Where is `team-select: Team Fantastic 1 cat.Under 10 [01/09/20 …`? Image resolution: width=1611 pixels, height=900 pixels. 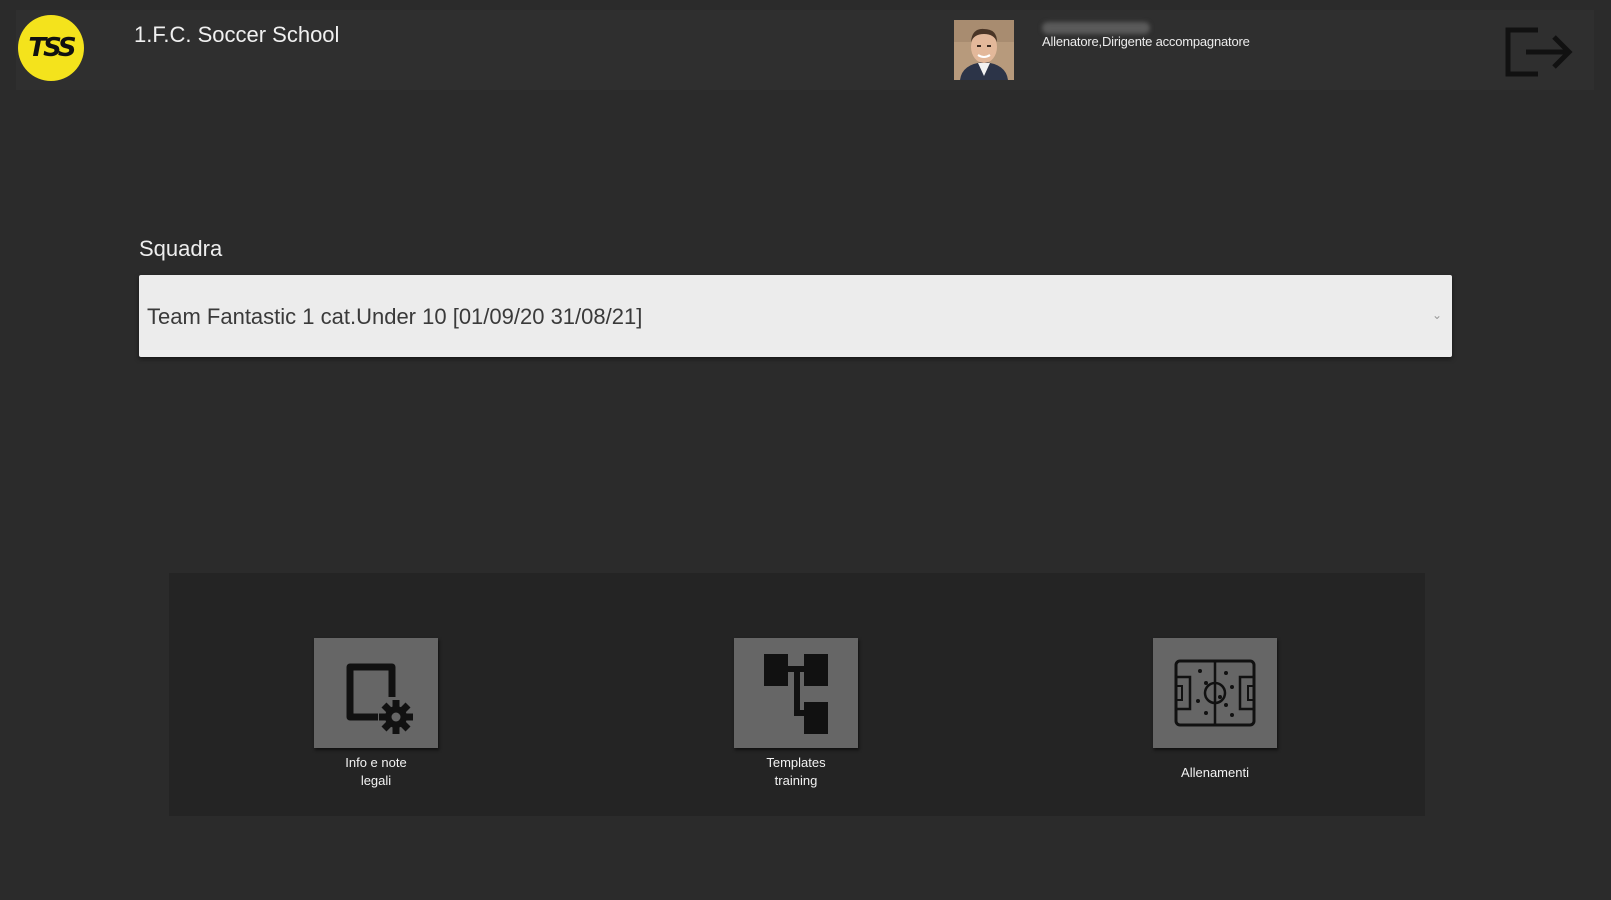 team-select: Team Fantastic 1 cat.Under 10 [01/09/20 … is located at coordinates (795, 316).